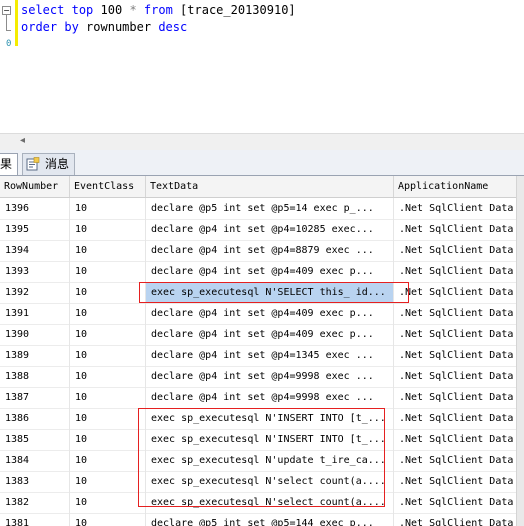 The height and width of the screenshot is (526, 524). I want to click on cell-rownumber: 1393, so click(35, 271).